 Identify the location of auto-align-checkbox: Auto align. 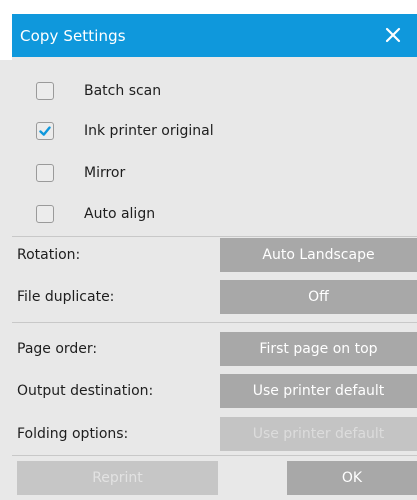
(95, 214).